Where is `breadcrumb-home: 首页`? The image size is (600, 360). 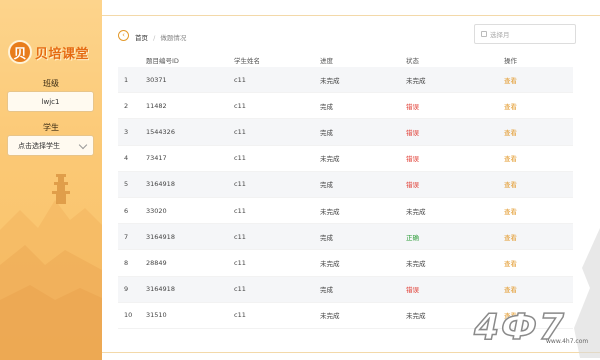
breadcrumb-home: 首页 is located at coordinates (141, 38).